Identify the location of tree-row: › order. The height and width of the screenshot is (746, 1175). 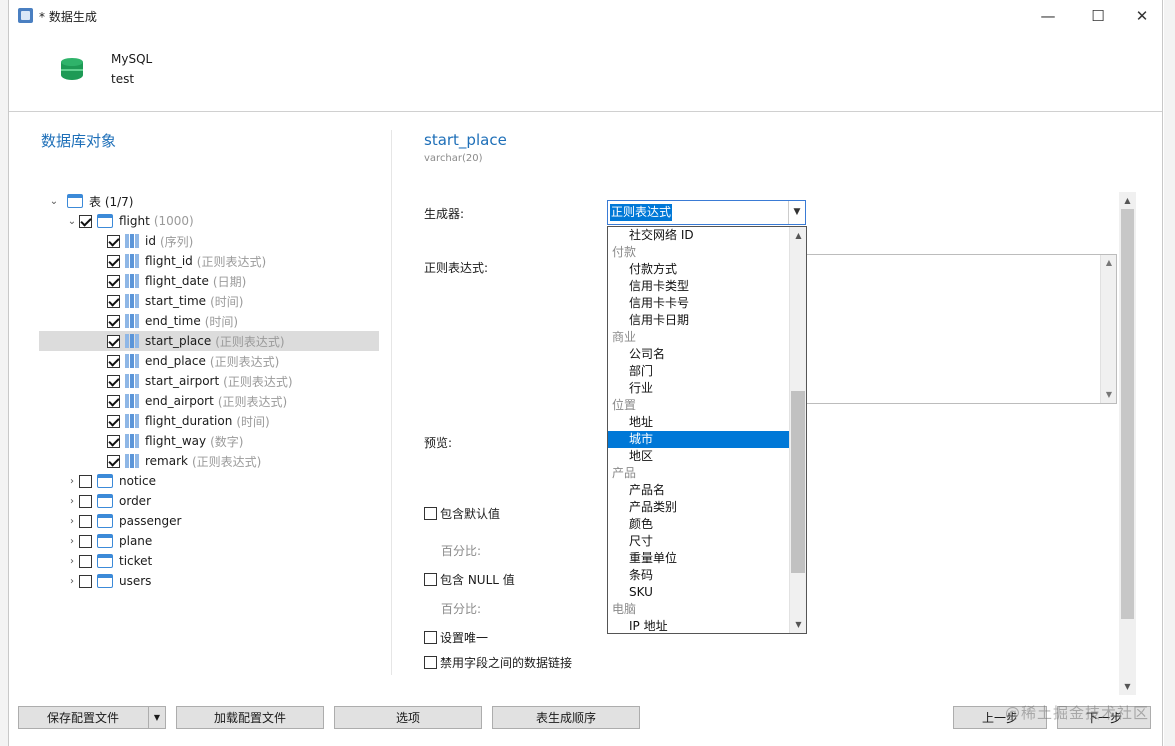
(209, 501).